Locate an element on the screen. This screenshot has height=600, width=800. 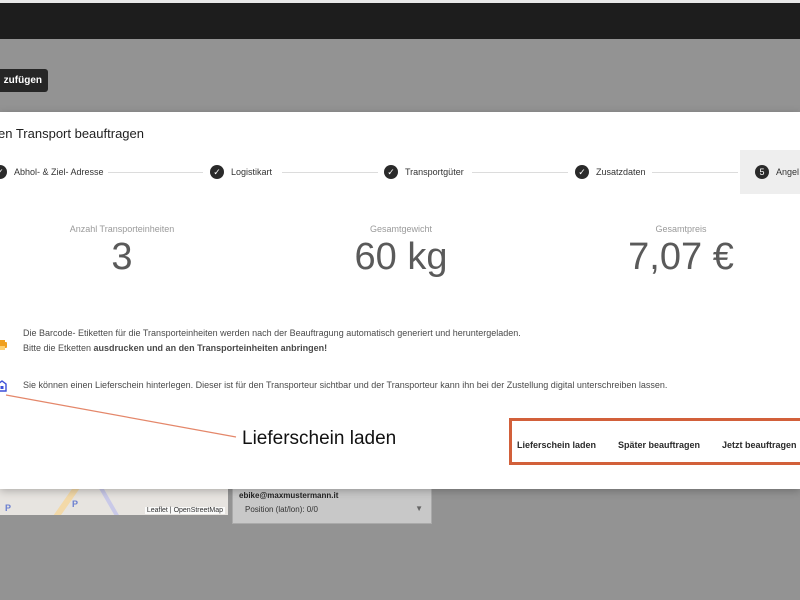
callout-arrow is located at coordinates (121, 416).